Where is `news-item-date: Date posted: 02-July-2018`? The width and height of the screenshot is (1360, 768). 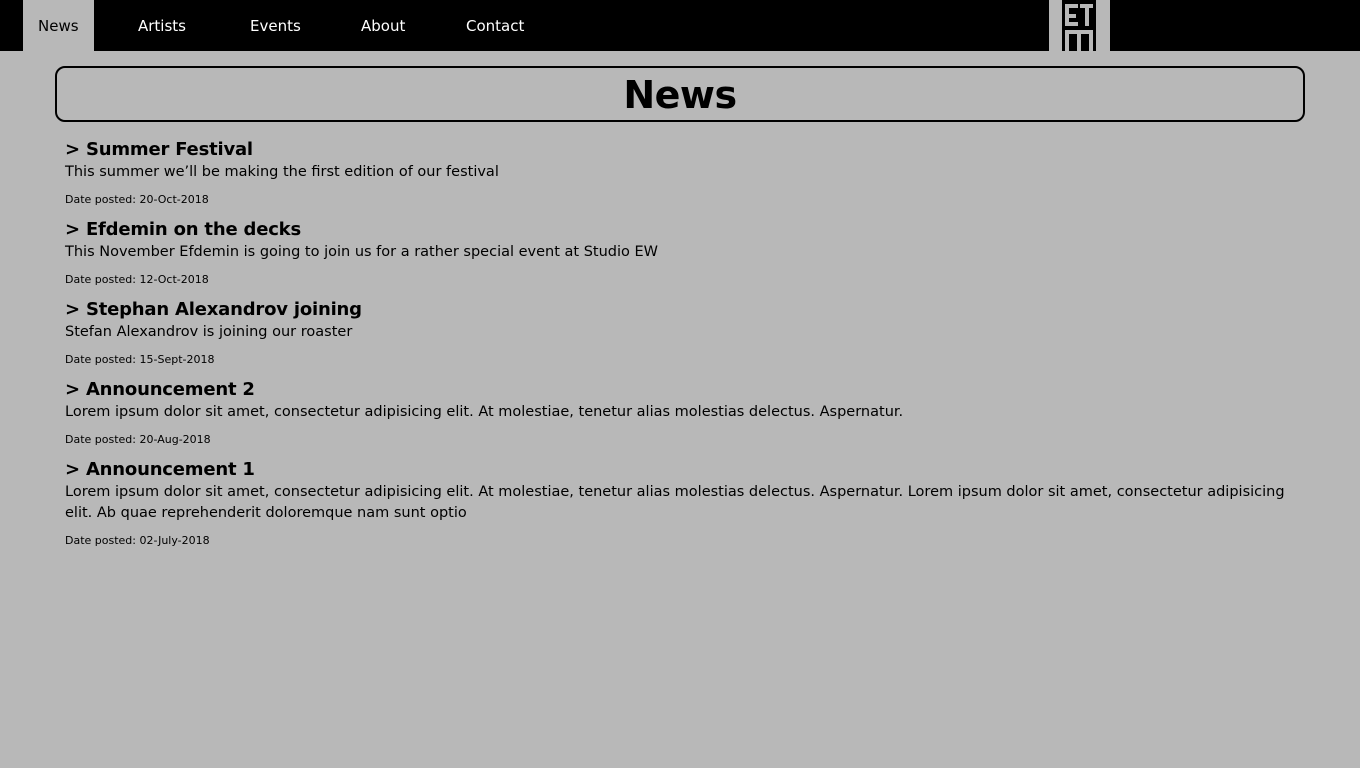
news-item-date: Date posted: 02-July-2018 is located at coordinates (137, 540).